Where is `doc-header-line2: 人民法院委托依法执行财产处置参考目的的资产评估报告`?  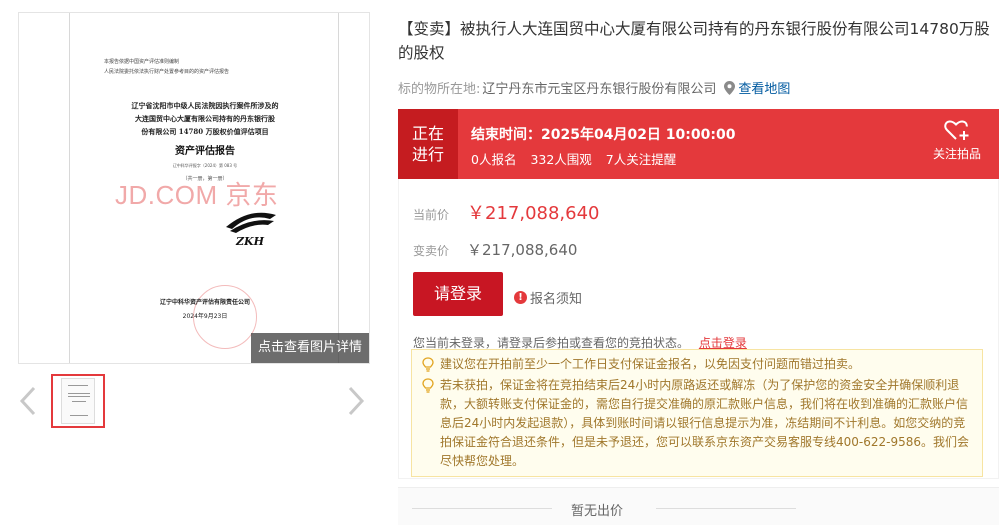
doc-header-line2: 人民法院委托依法执行财产处置参考目的的资产评估报告 is located at coordinates (167, 72).